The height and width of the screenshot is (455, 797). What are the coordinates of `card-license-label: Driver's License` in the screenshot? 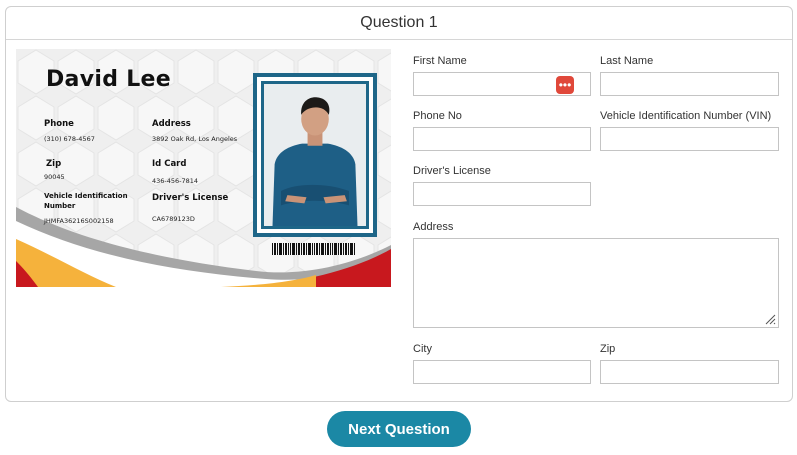 It's located at (190, 198).